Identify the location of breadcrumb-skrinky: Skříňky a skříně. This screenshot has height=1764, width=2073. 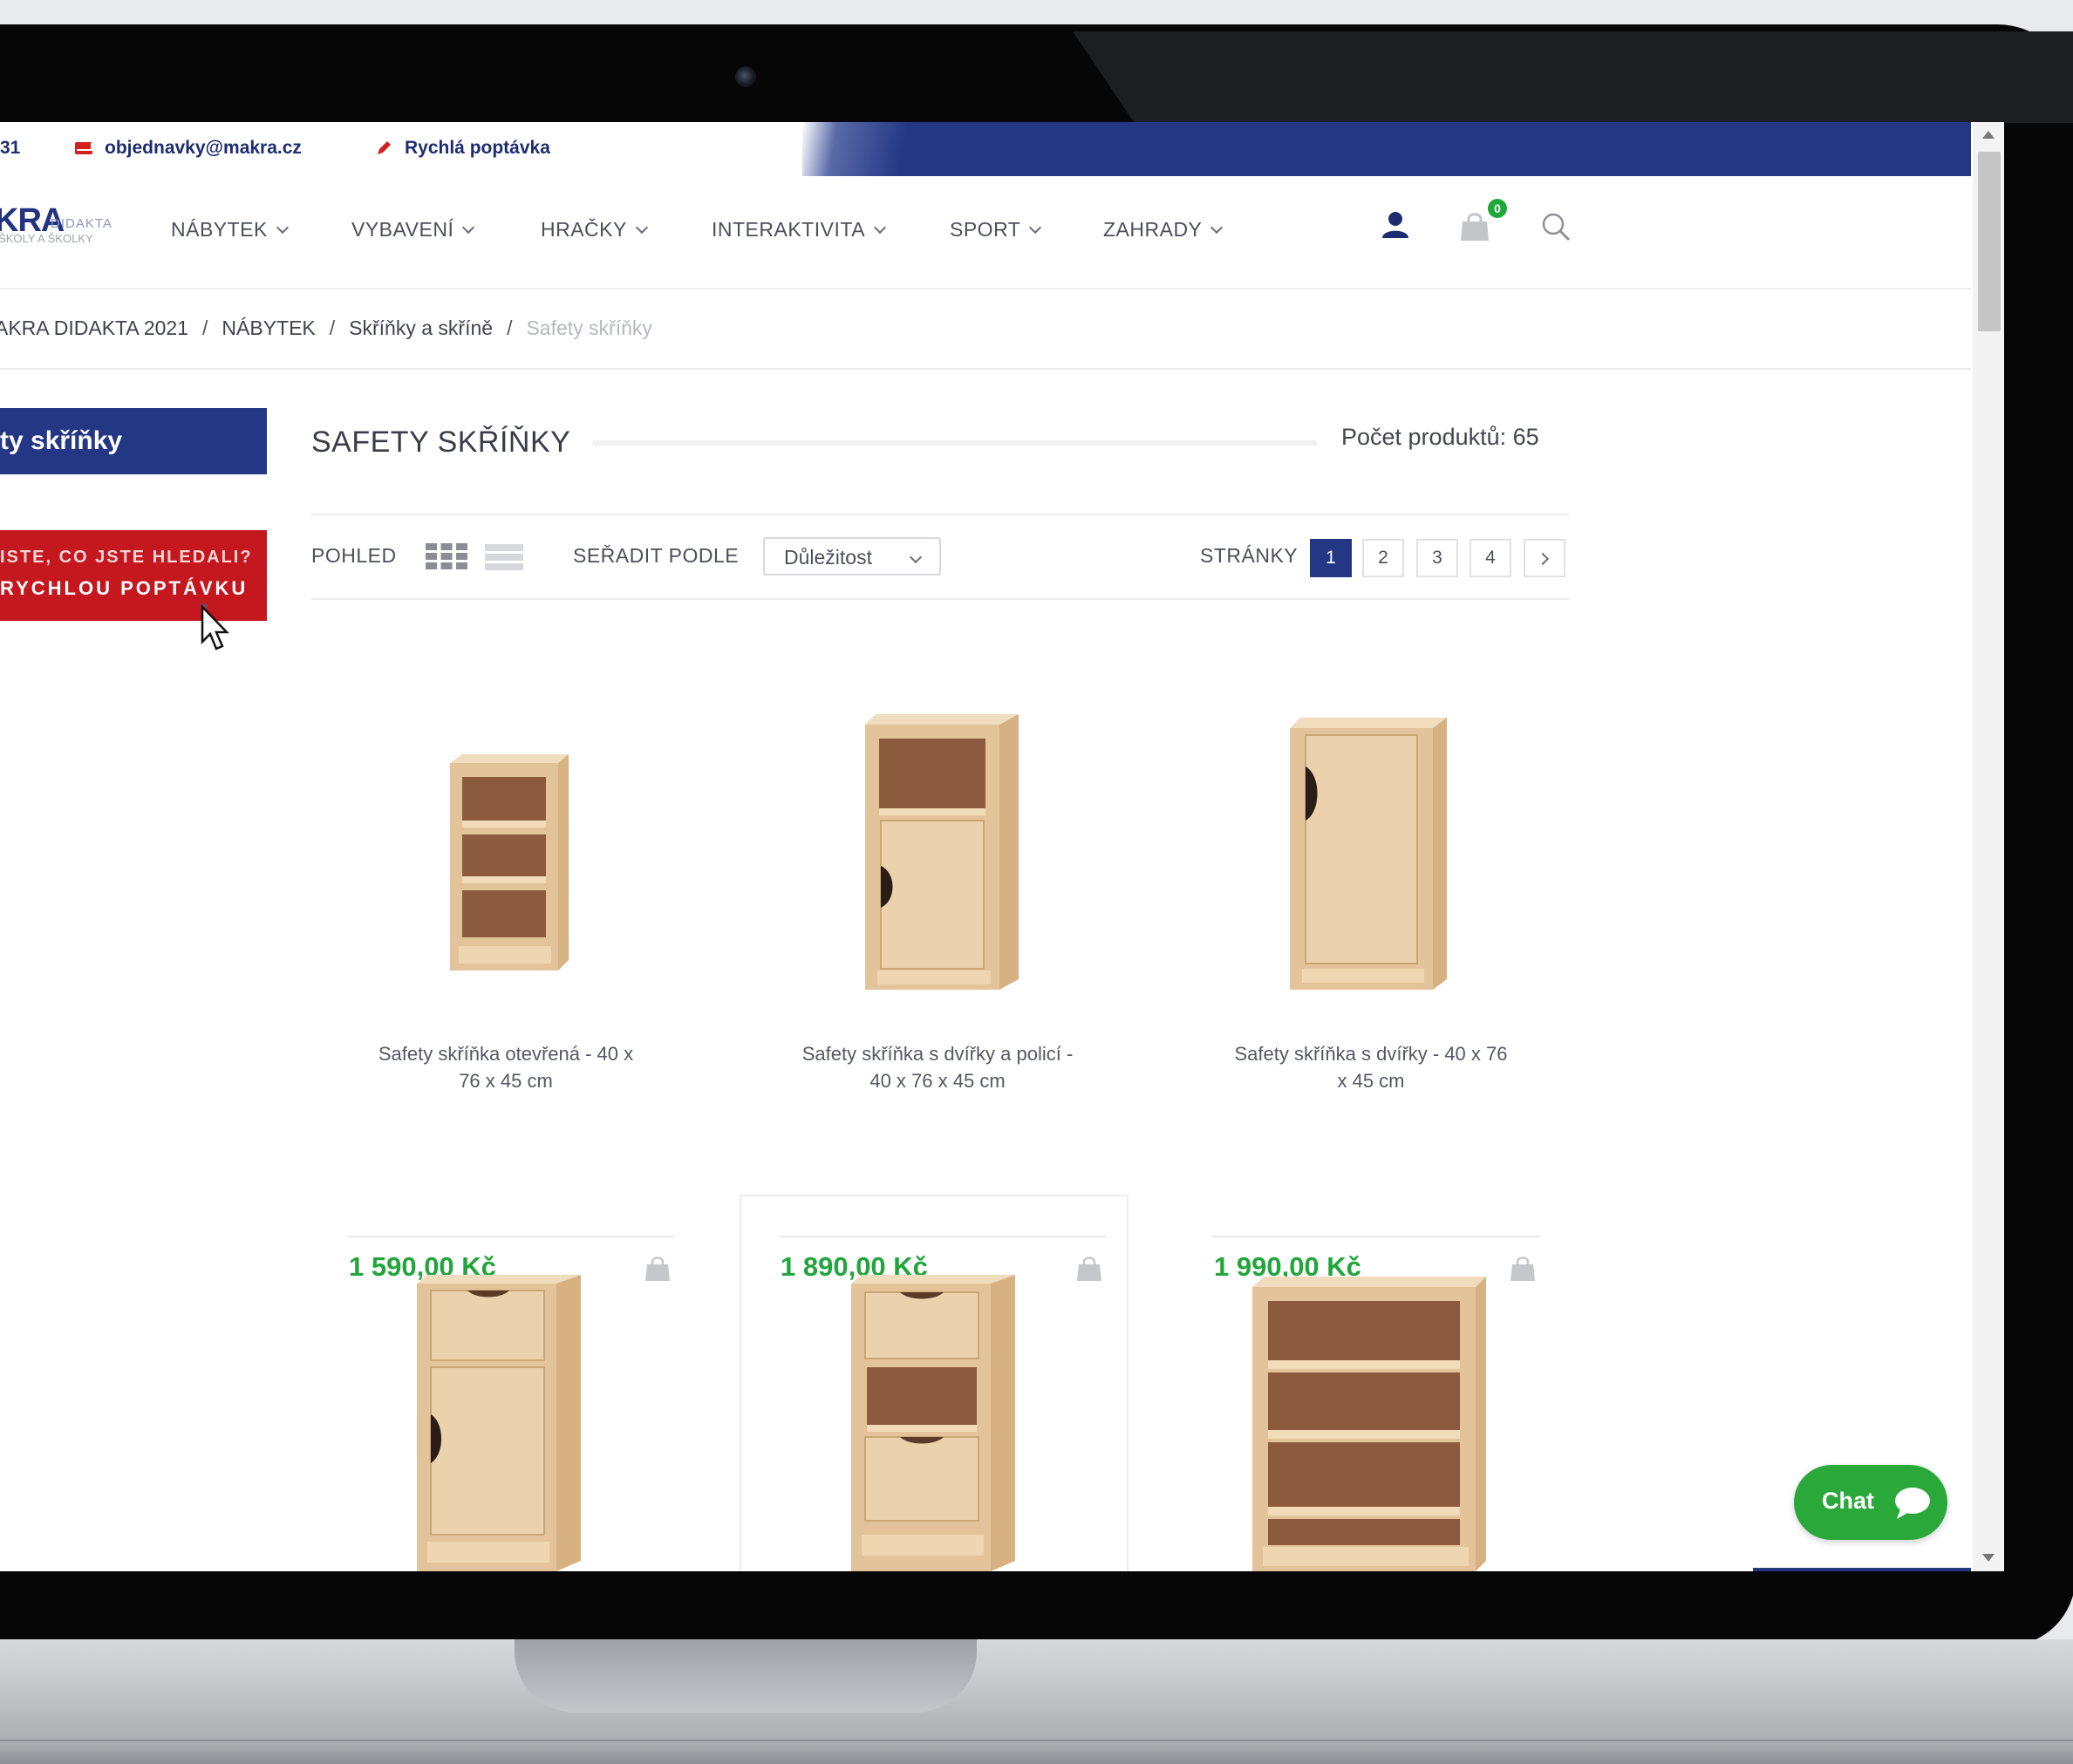
(421, 328).